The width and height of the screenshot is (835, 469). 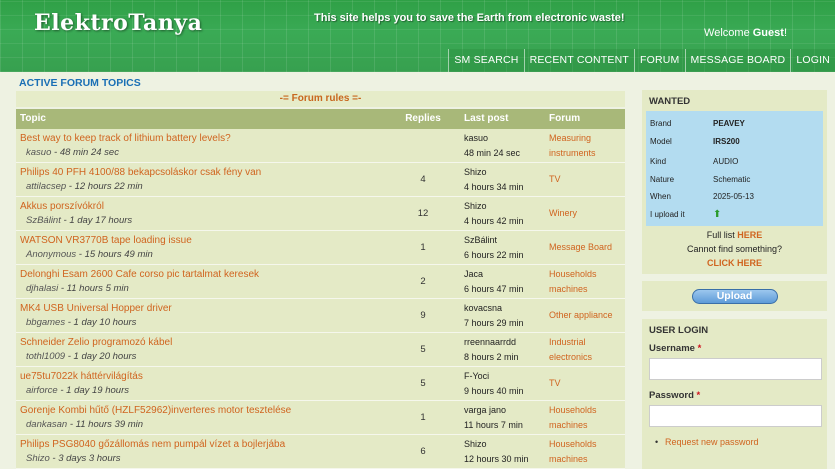 I want to click on forum-cell: Winery, so click(x=585, y=213).